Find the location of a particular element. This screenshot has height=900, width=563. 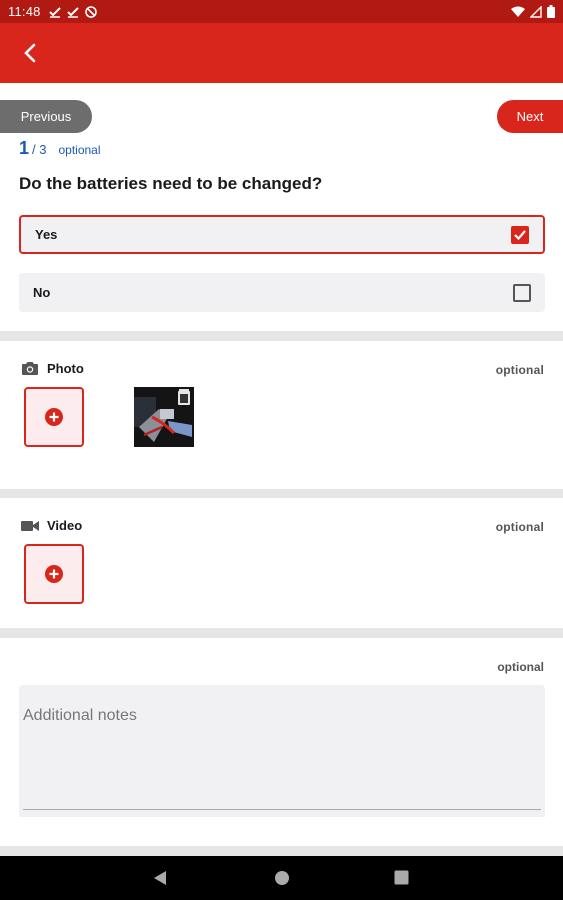

sync-blocked-icon is located at coordinates (90, 11).